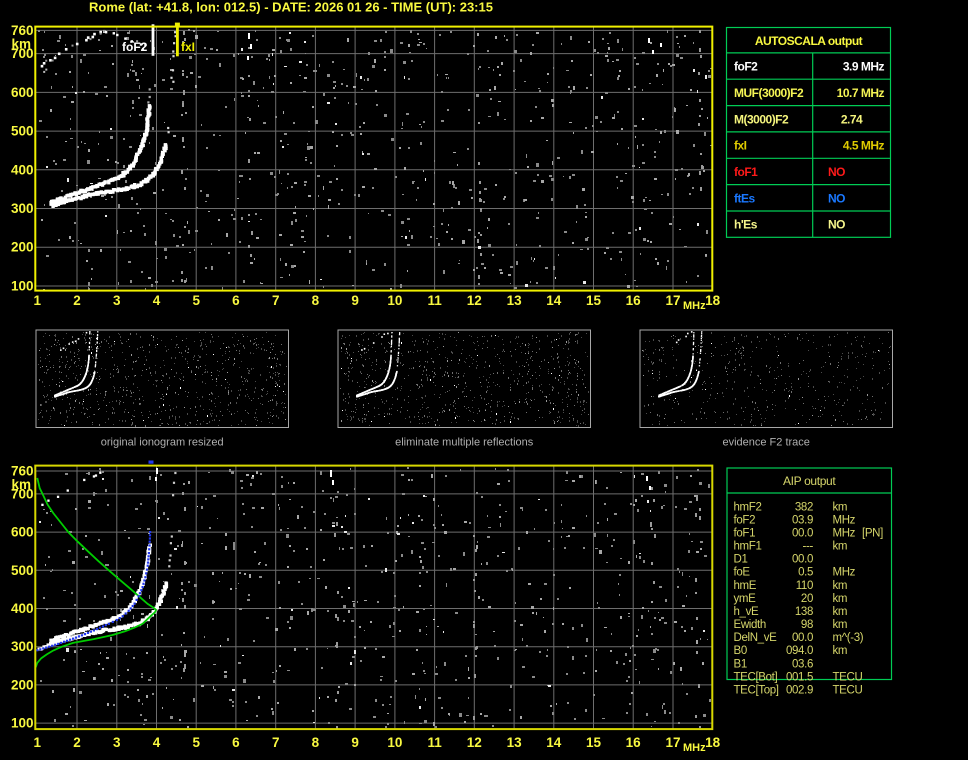 This screenshot has height=760, width=968. I want to click on svg-text: 4.5 MHz, so click(864, 146).